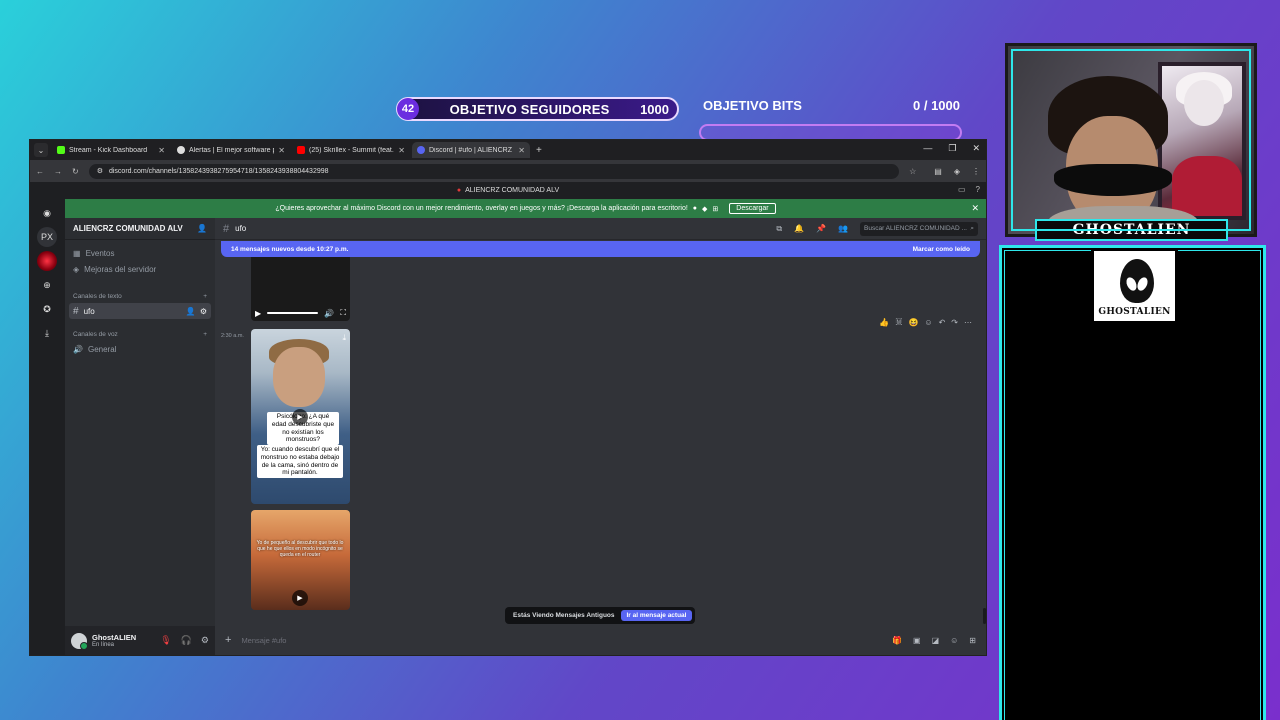  Describe the element at coordinates (111, 150) in the screenshot. I see `tab-kick-dashboard: Stream - Kick Dashboard ✕` at that location.